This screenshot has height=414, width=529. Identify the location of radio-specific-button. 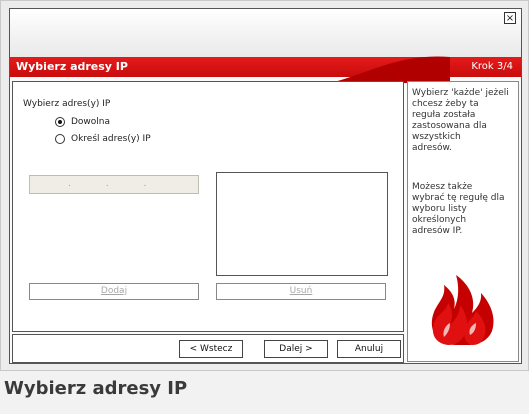
(60, 139).